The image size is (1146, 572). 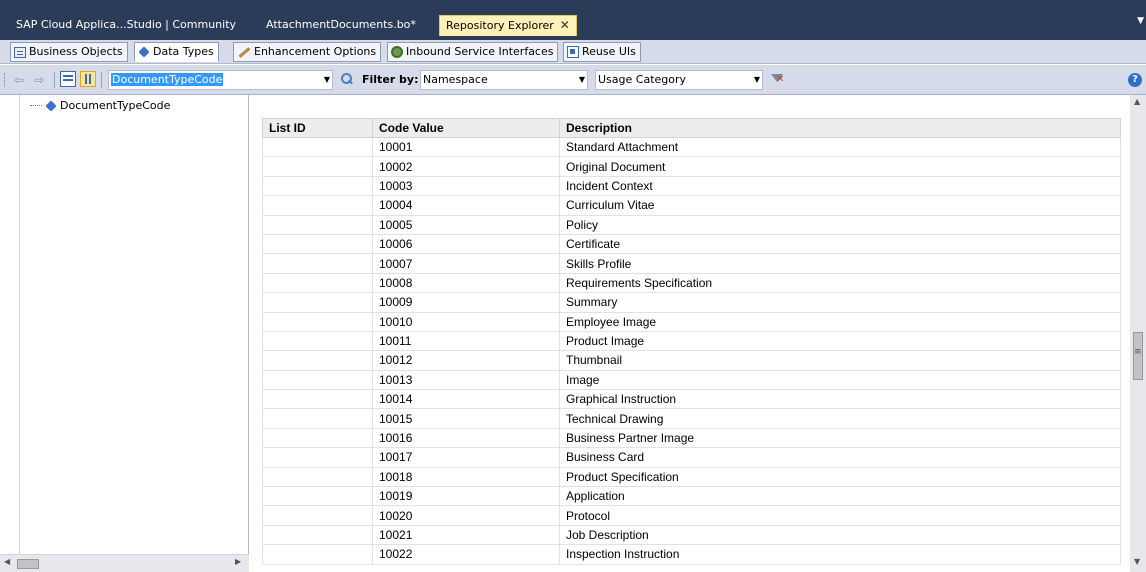 I want to click on cell-code-value: 10008, so click(x=466, y=283).